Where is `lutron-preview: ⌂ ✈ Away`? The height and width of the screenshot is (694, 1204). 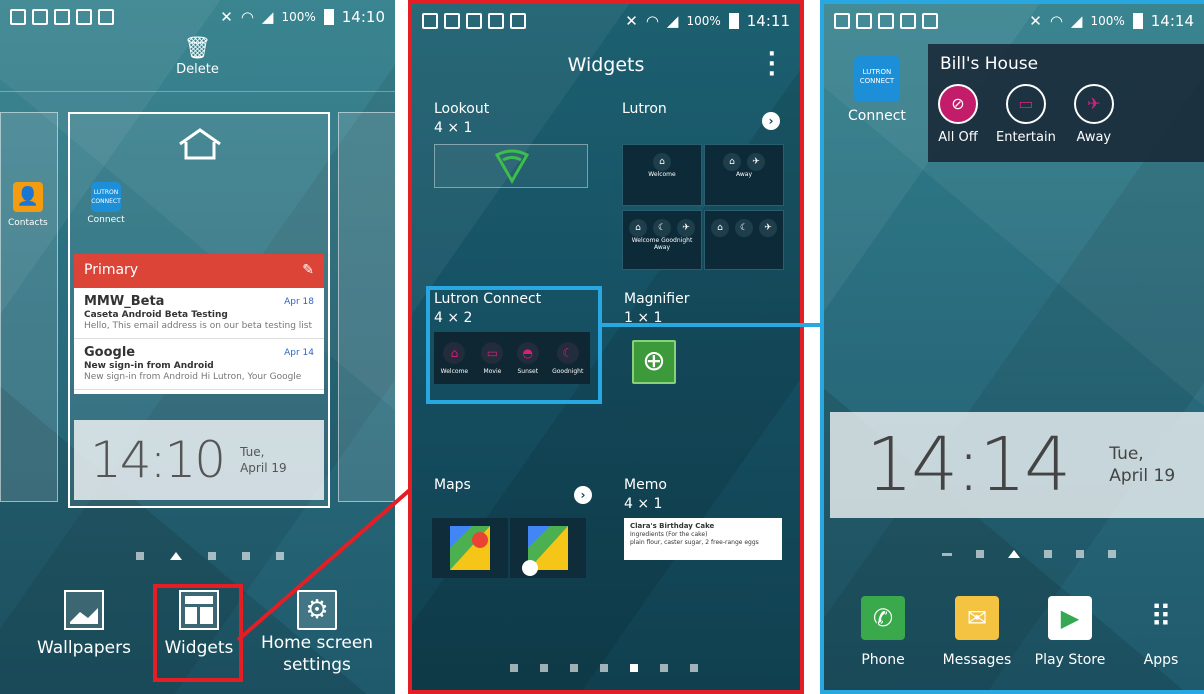
lutron-preview: ⌂ ✈ Away is located at coordinates (744, 175).